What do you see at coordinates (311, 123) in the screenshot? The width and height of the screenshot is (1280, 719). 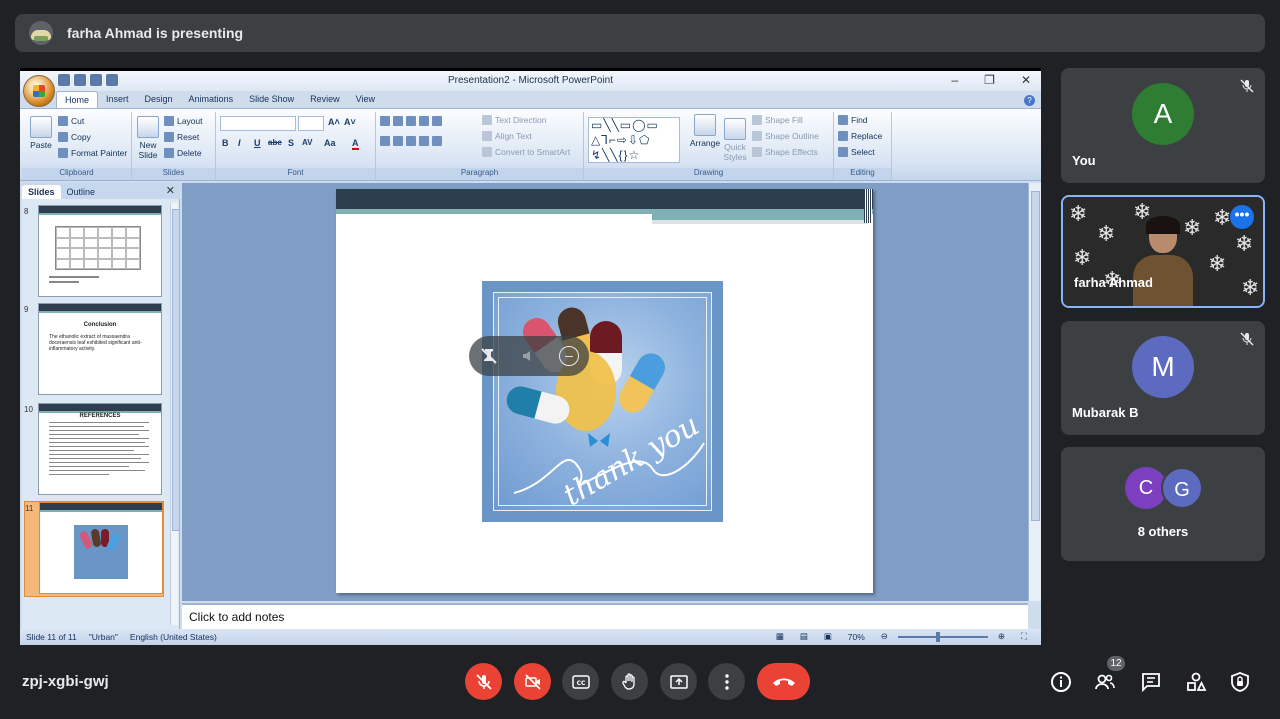 I see `font-size-combo` at bounding box center [311, 123].